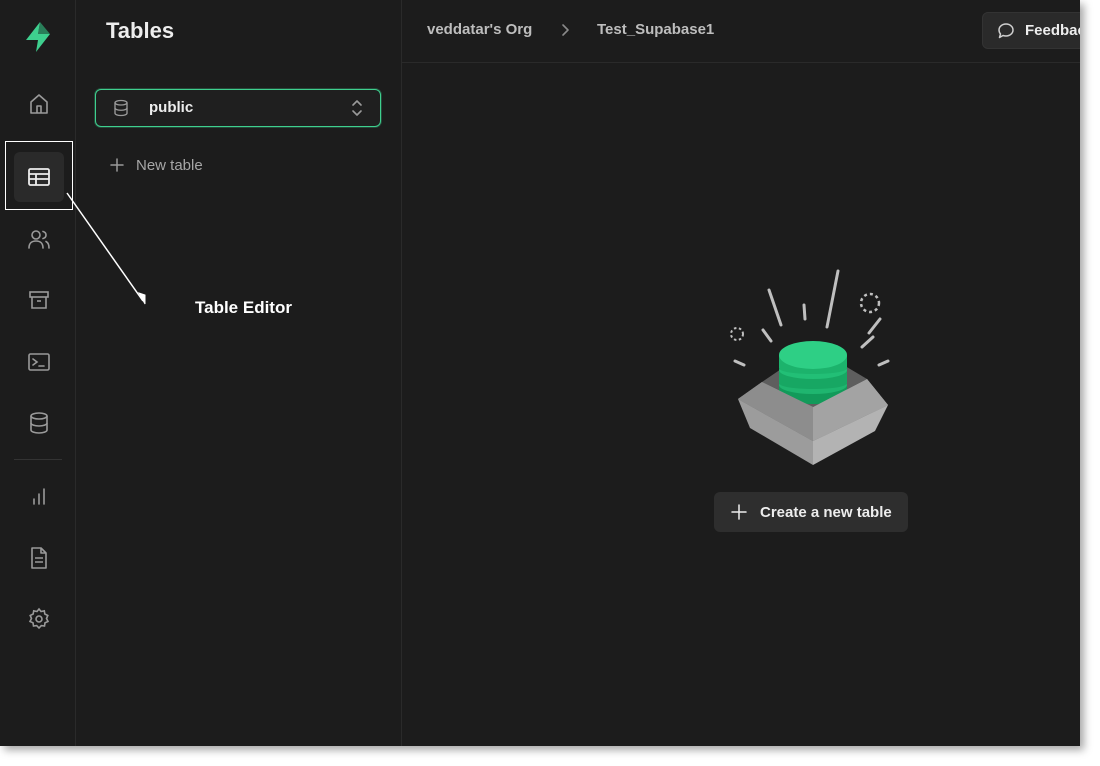 This screenshot has height=766, width=1100. Describe the element at coordinates (357, 108) in the screenshot. I see `chevron-up-down-icon` at that location.